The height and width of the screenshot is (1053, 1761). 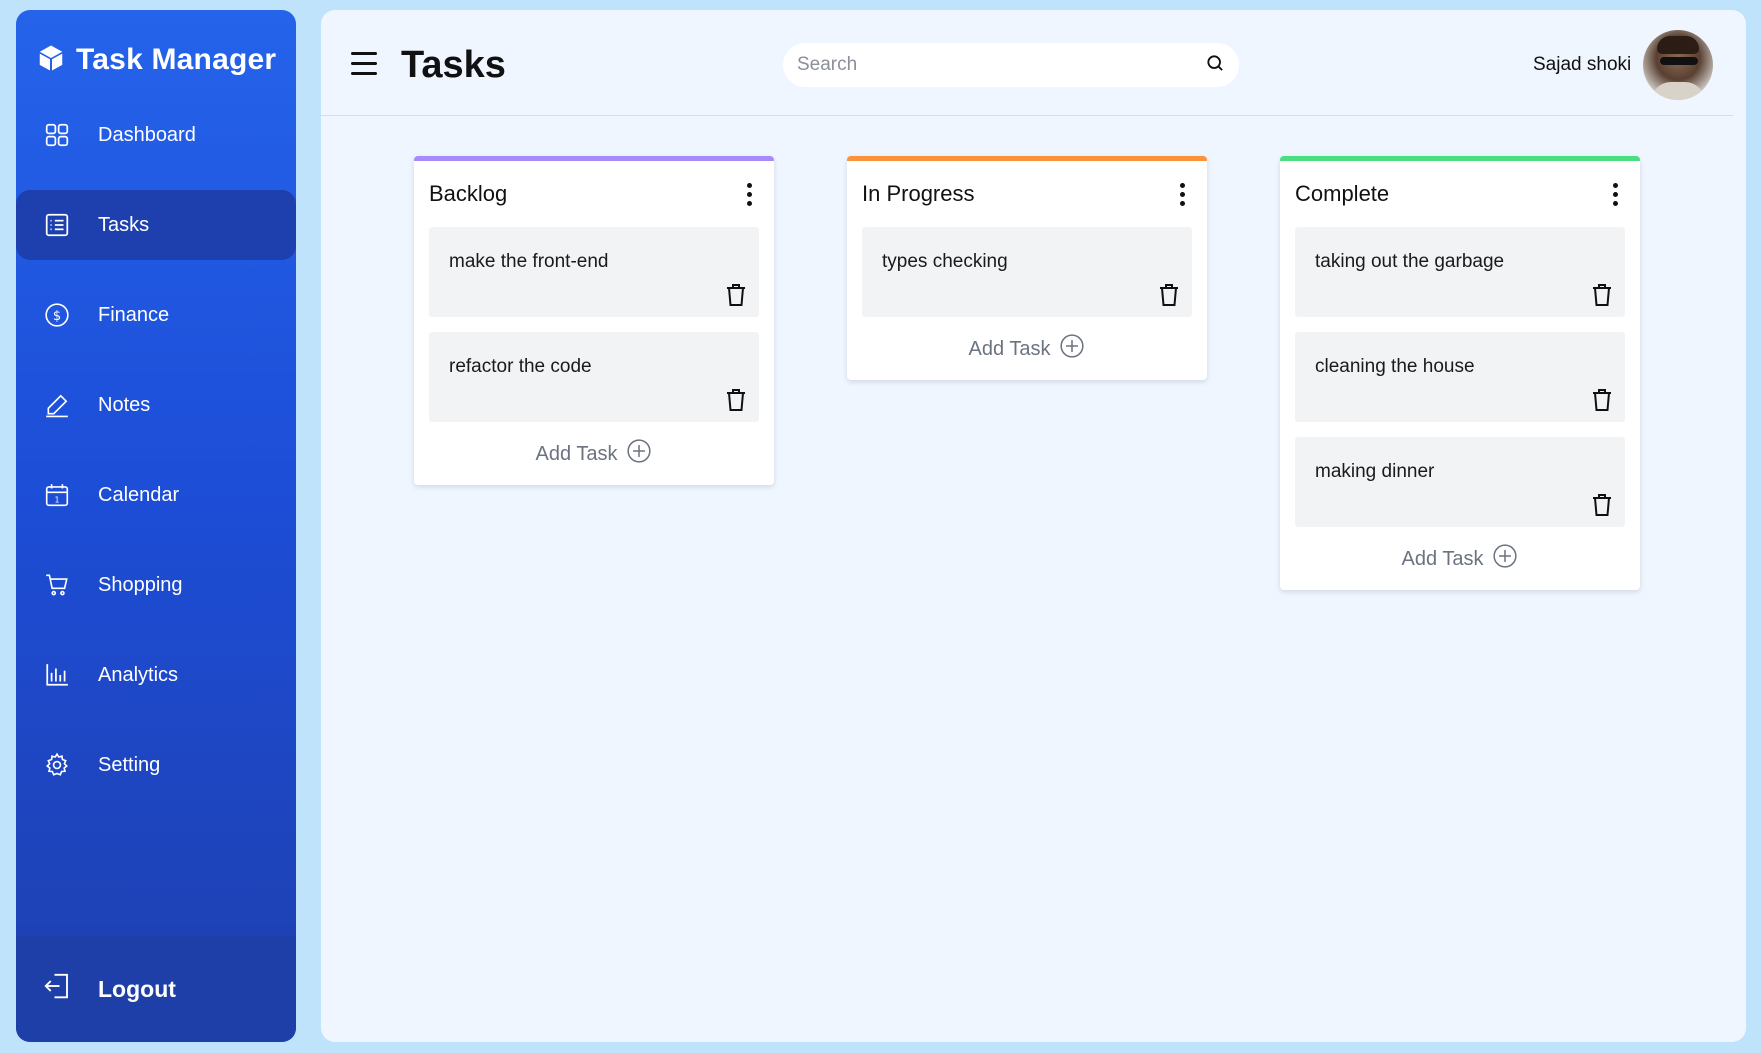 I want to click on task-card: cleaning the house, so click(x=1460, y=377).